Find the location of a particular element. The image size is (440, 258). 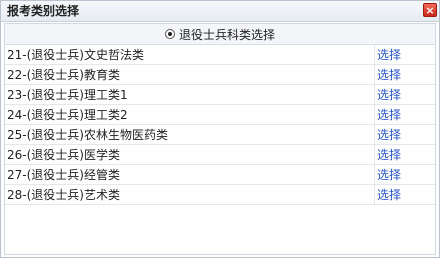

title-bar: 报考类别选择 × is located at coordinates (220, 11).